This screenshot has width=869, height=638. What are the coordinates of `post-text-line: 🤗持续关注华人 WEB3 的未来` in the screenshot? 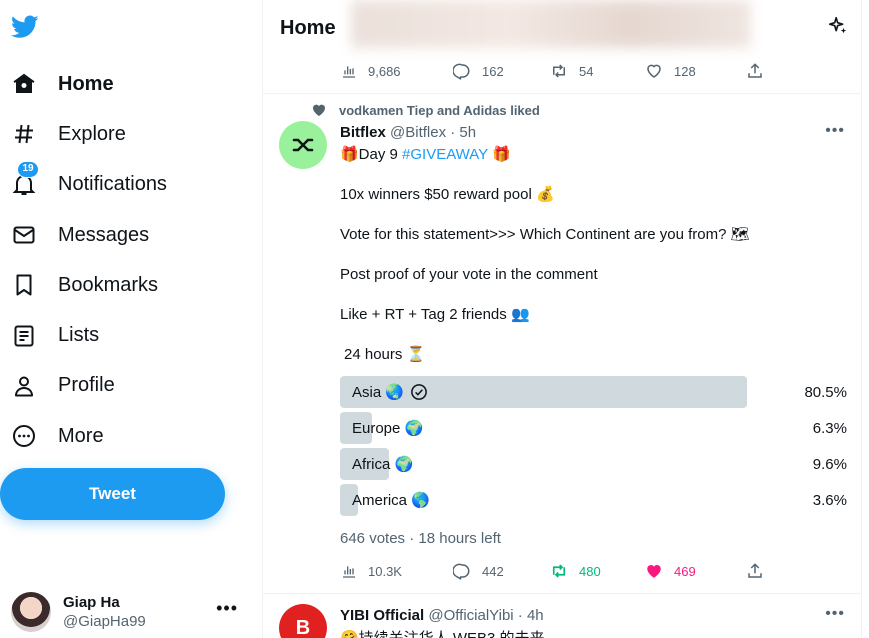 It's located at (442, 632).